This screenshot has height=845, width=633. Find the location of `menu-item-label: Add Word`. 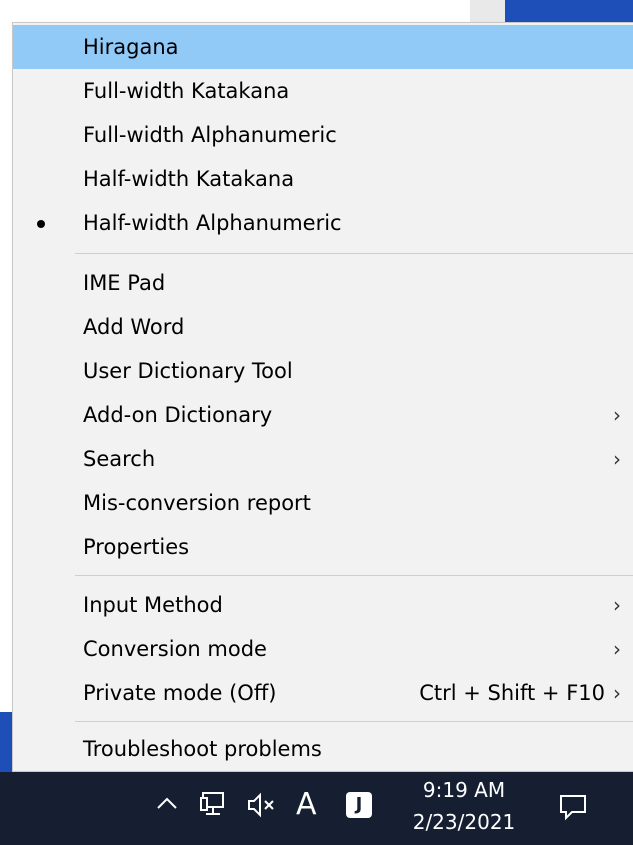

menu-item-label: Add Word is located at coordinates (134, 327).